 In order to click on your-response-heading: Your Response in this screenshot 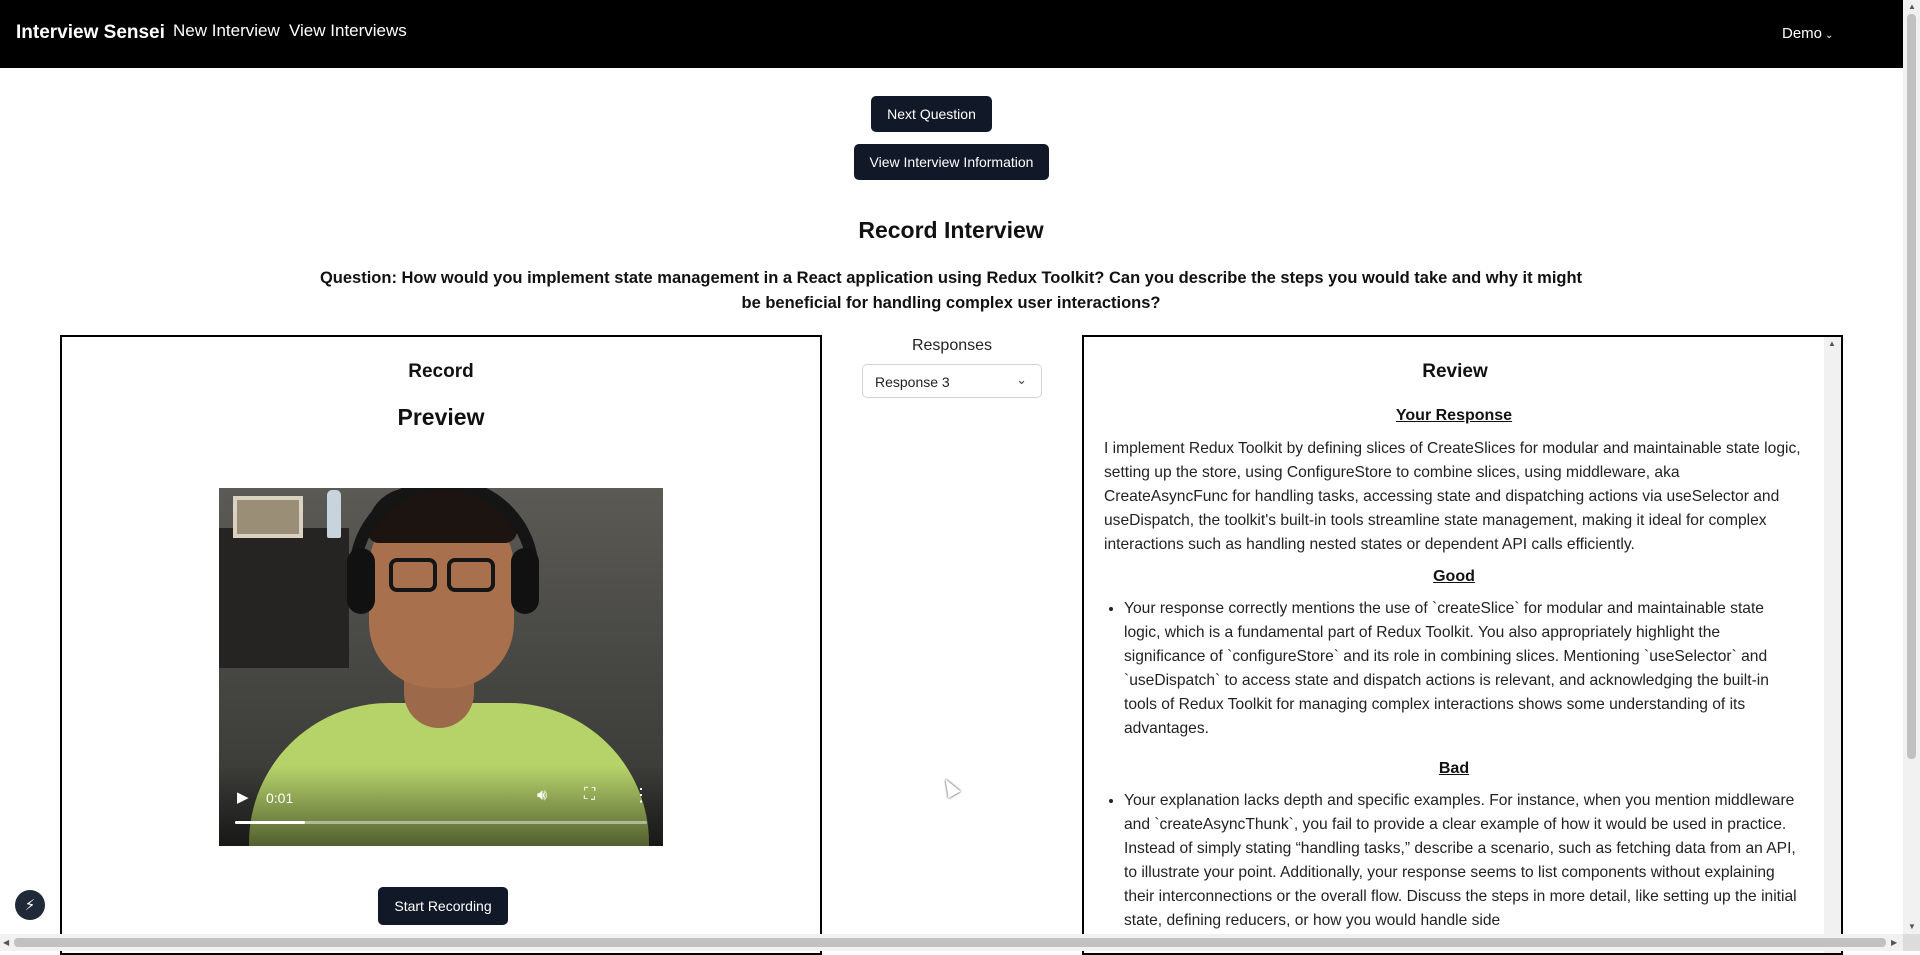, I will do `click(1454, 415)`.